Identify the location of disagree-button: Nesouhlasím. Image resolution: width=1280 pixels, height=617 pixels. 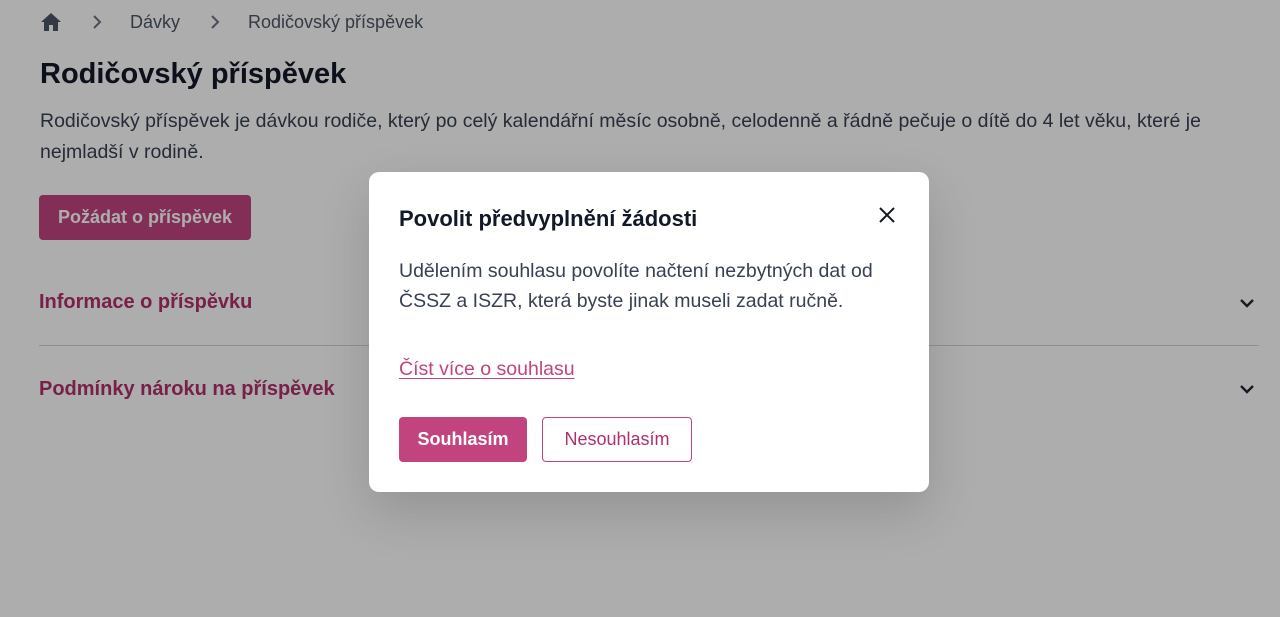
(617, 439).